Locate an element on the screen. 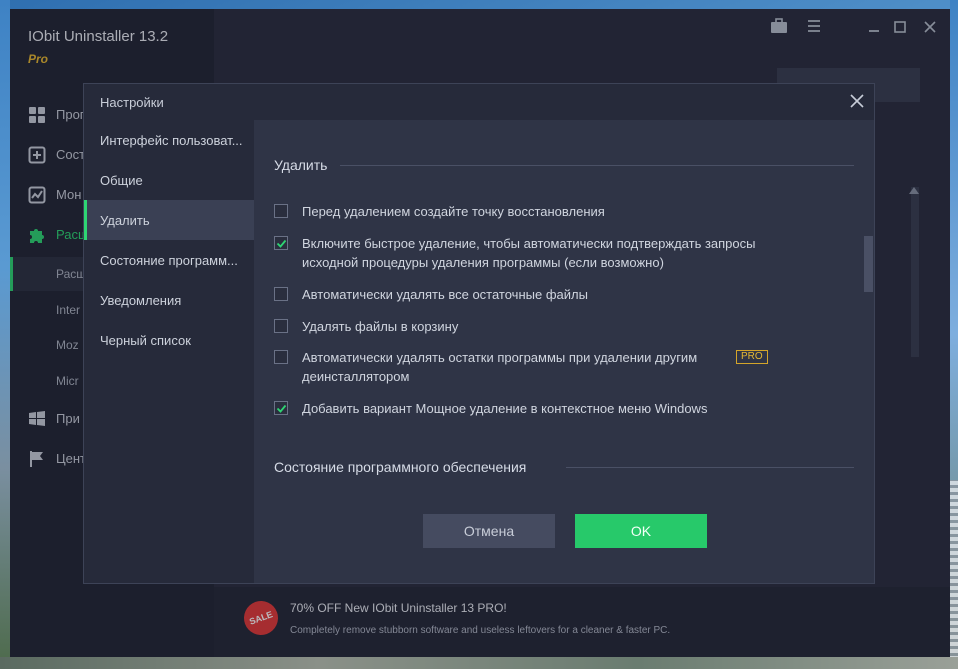 Image resolution: width=958 pixels, height=669 pixels. section-title-software-health: Состояние программного обеспечения is located at coordinates (400, 467).